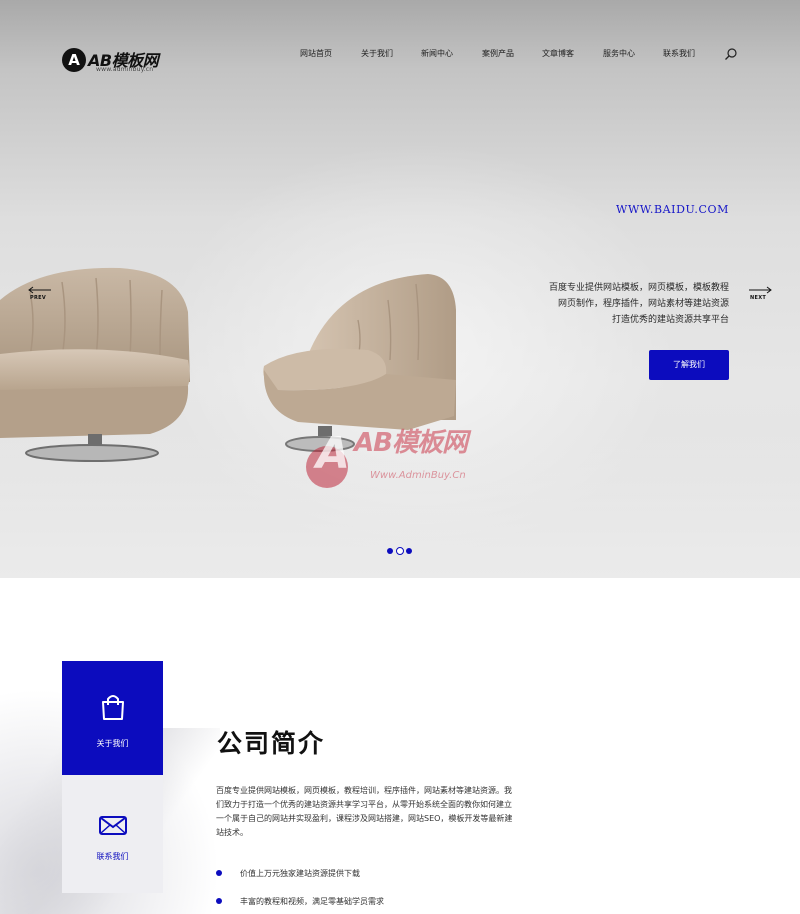 This screenshot has height=914, width=800. Describe the element at coordinates (437, 53) in the screenshot. I see `nav-item-news: 新闻中心` at that location.